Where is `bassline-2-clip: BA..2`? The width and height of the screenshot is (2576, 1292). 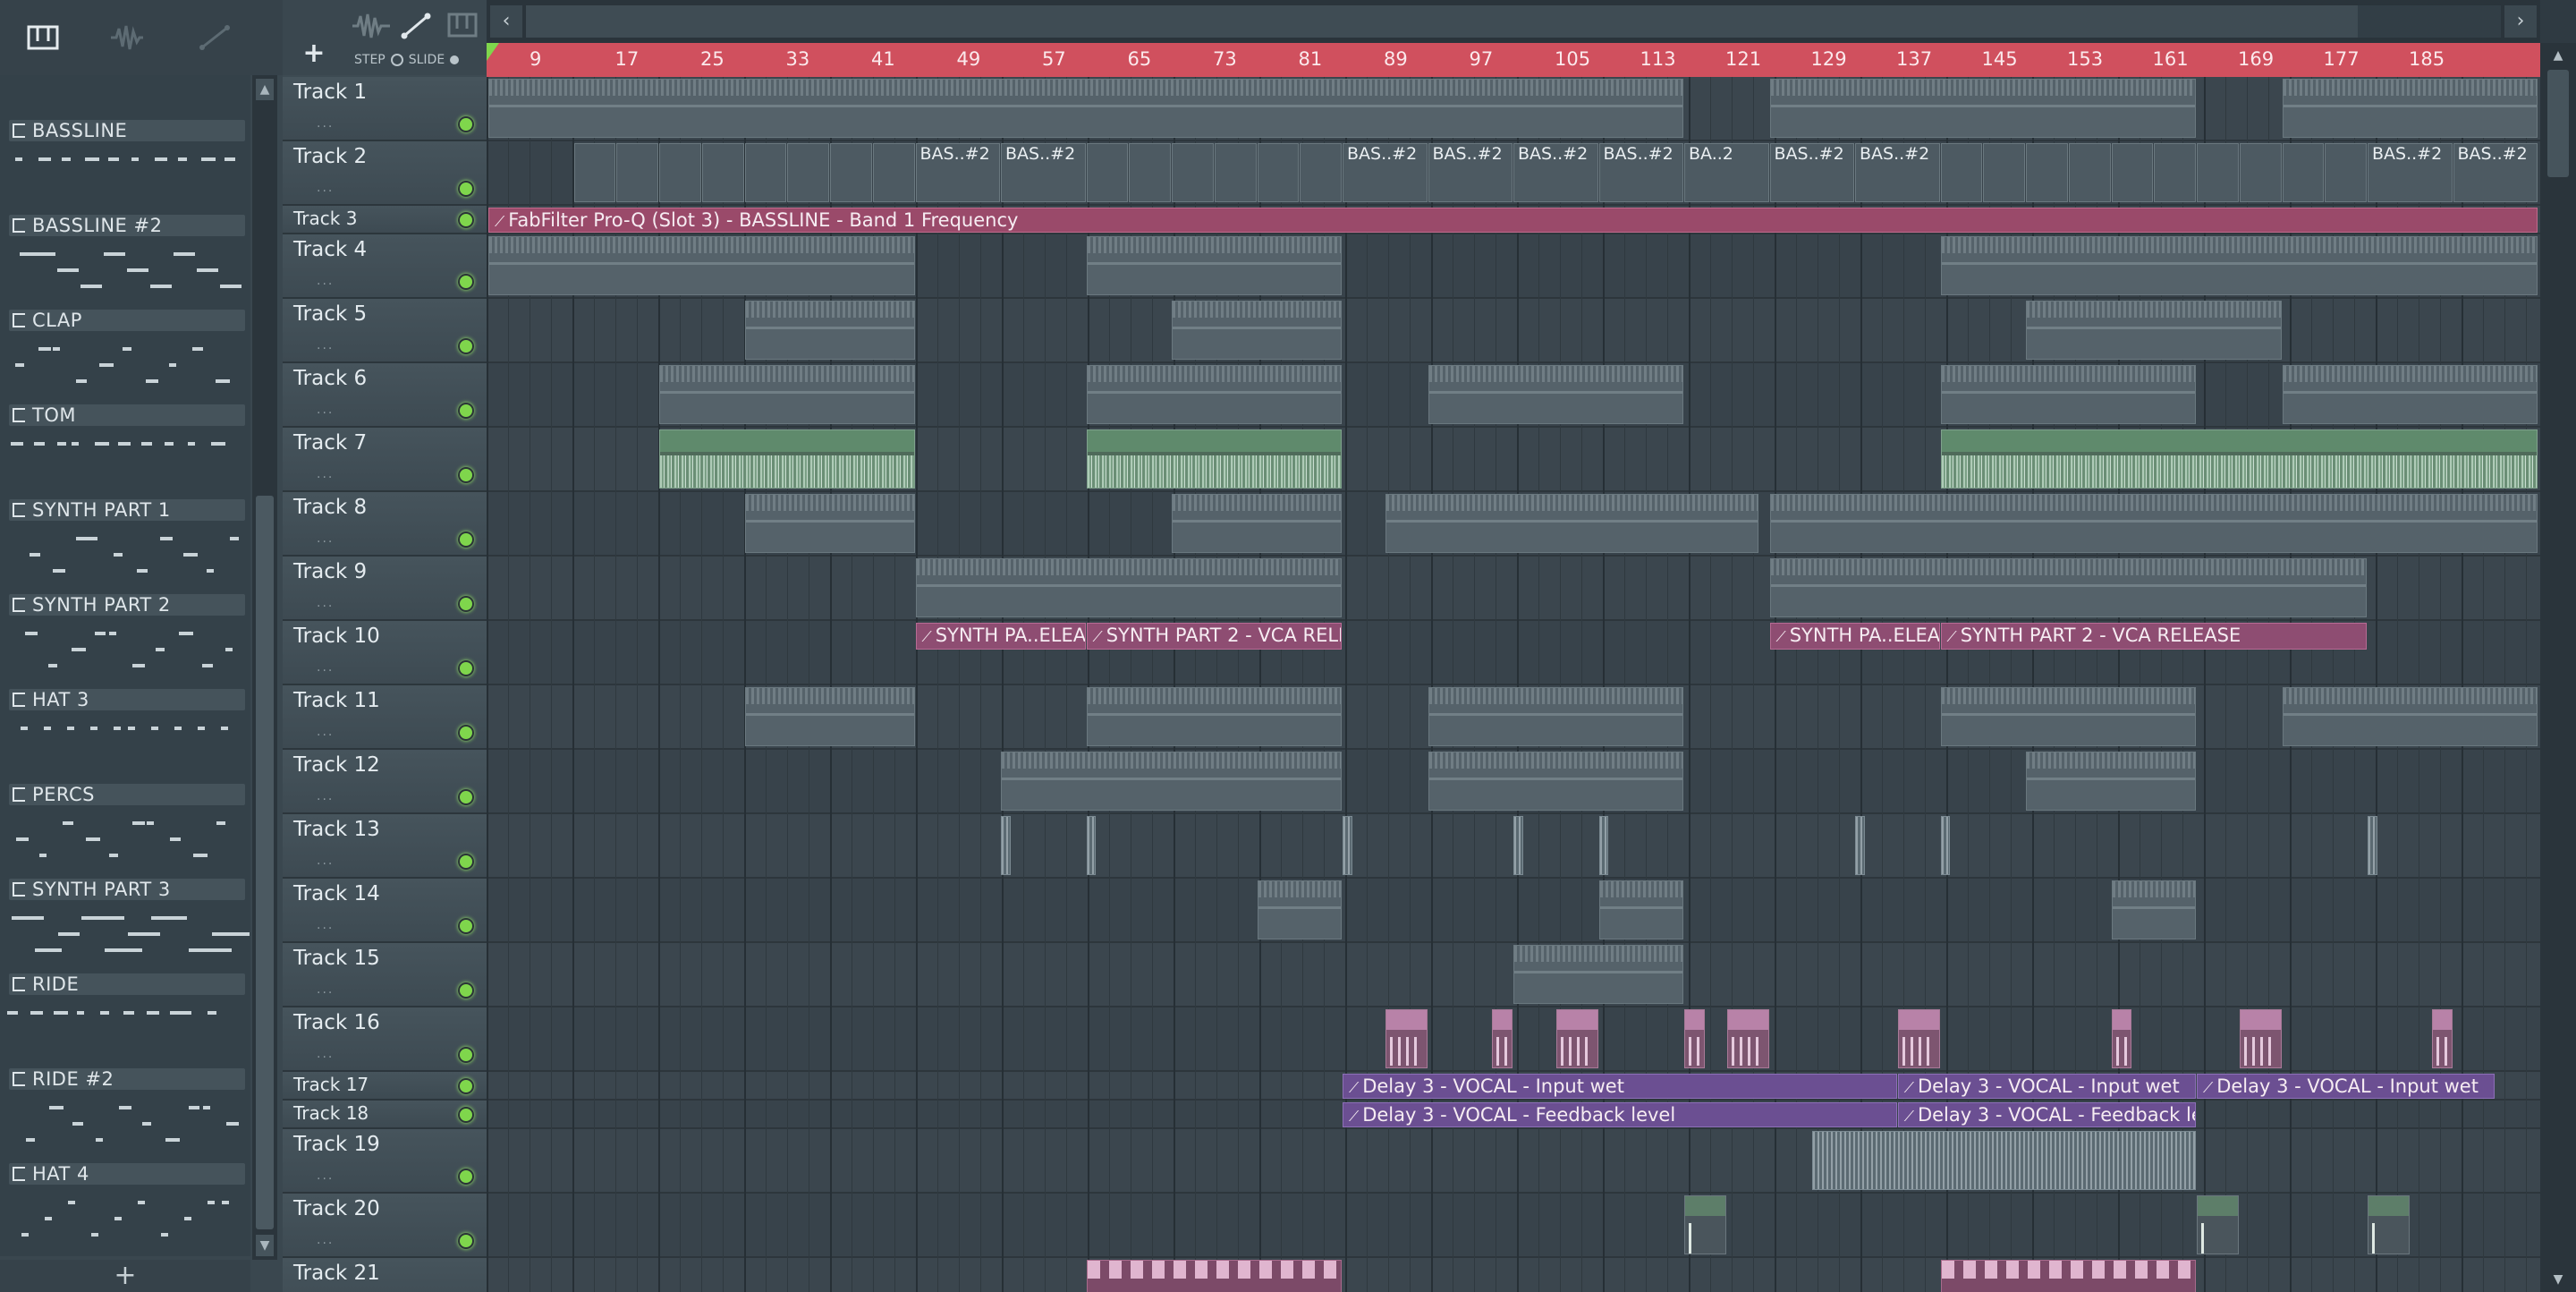
bassline-2-clip: BA..2 is located at coordinates (1726, 173).